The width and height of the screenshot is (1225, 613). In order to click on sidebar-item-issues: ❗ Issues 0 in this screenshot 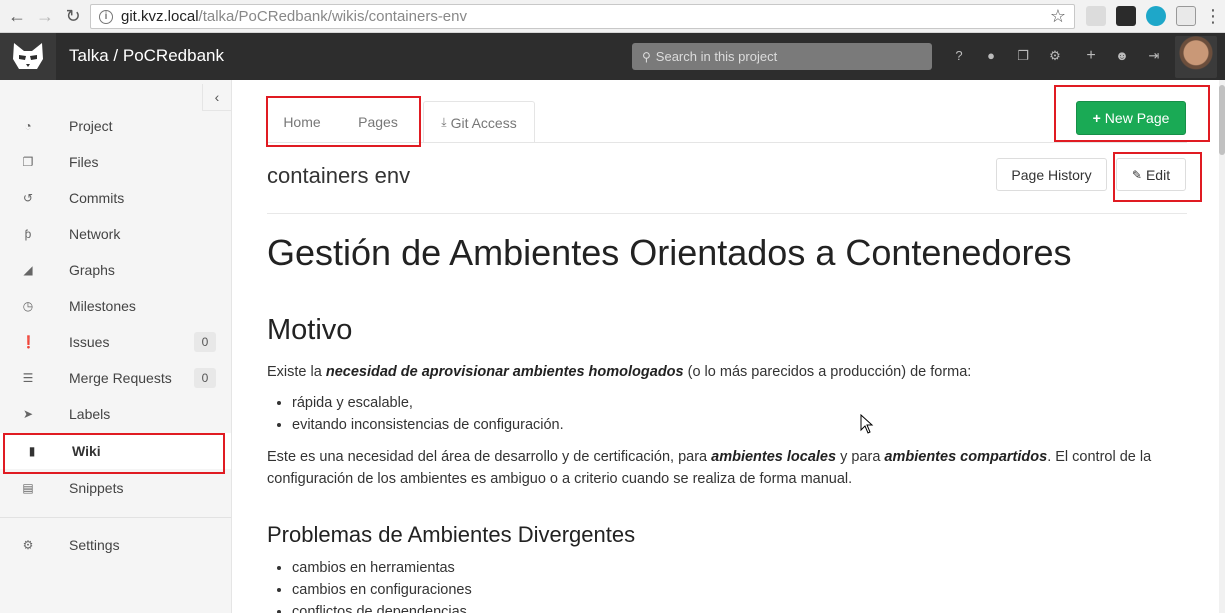, I will do `click(115, 342)`.